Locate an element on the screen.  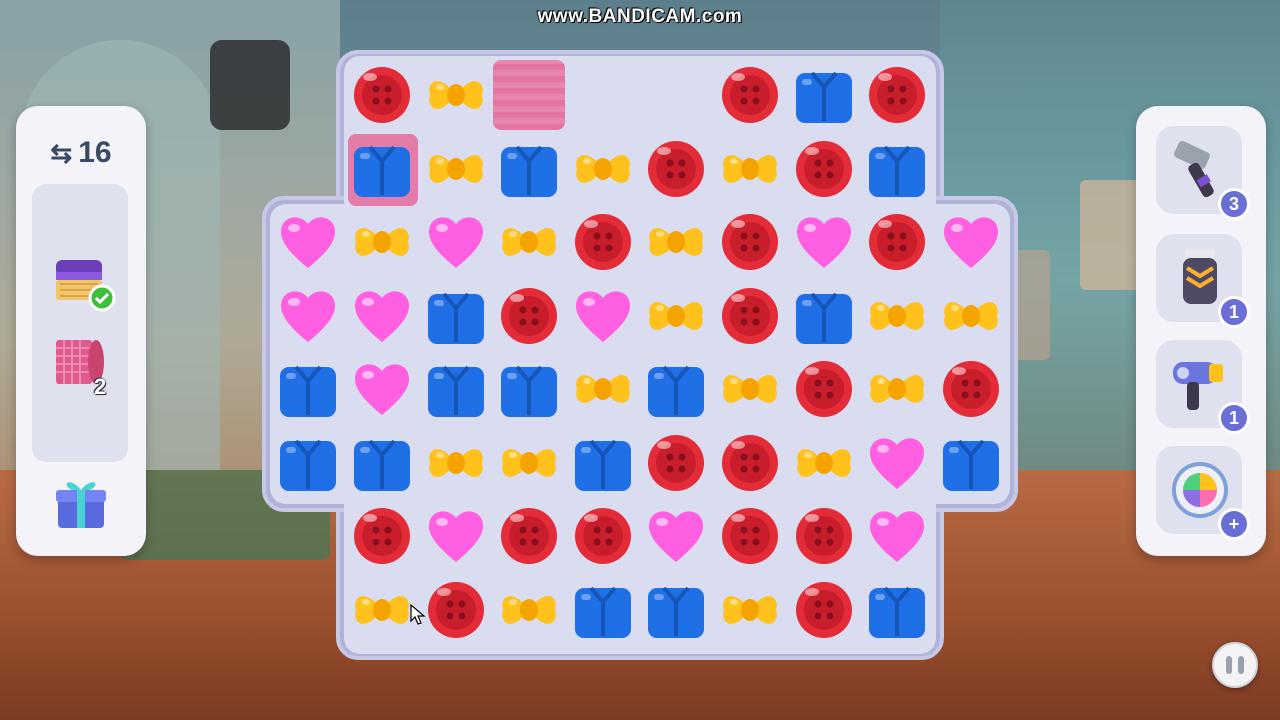
mouse-cursor-icon is located at coordinates (418, 614).